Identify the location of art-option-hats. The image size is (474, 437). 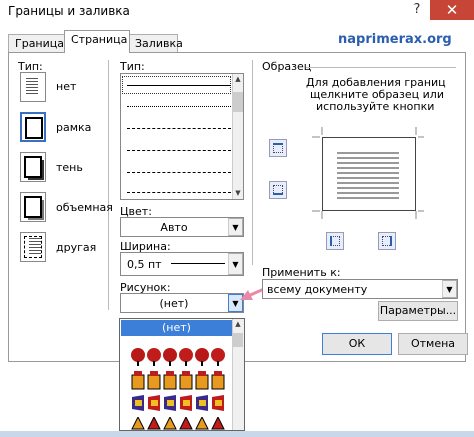
(180, 426).